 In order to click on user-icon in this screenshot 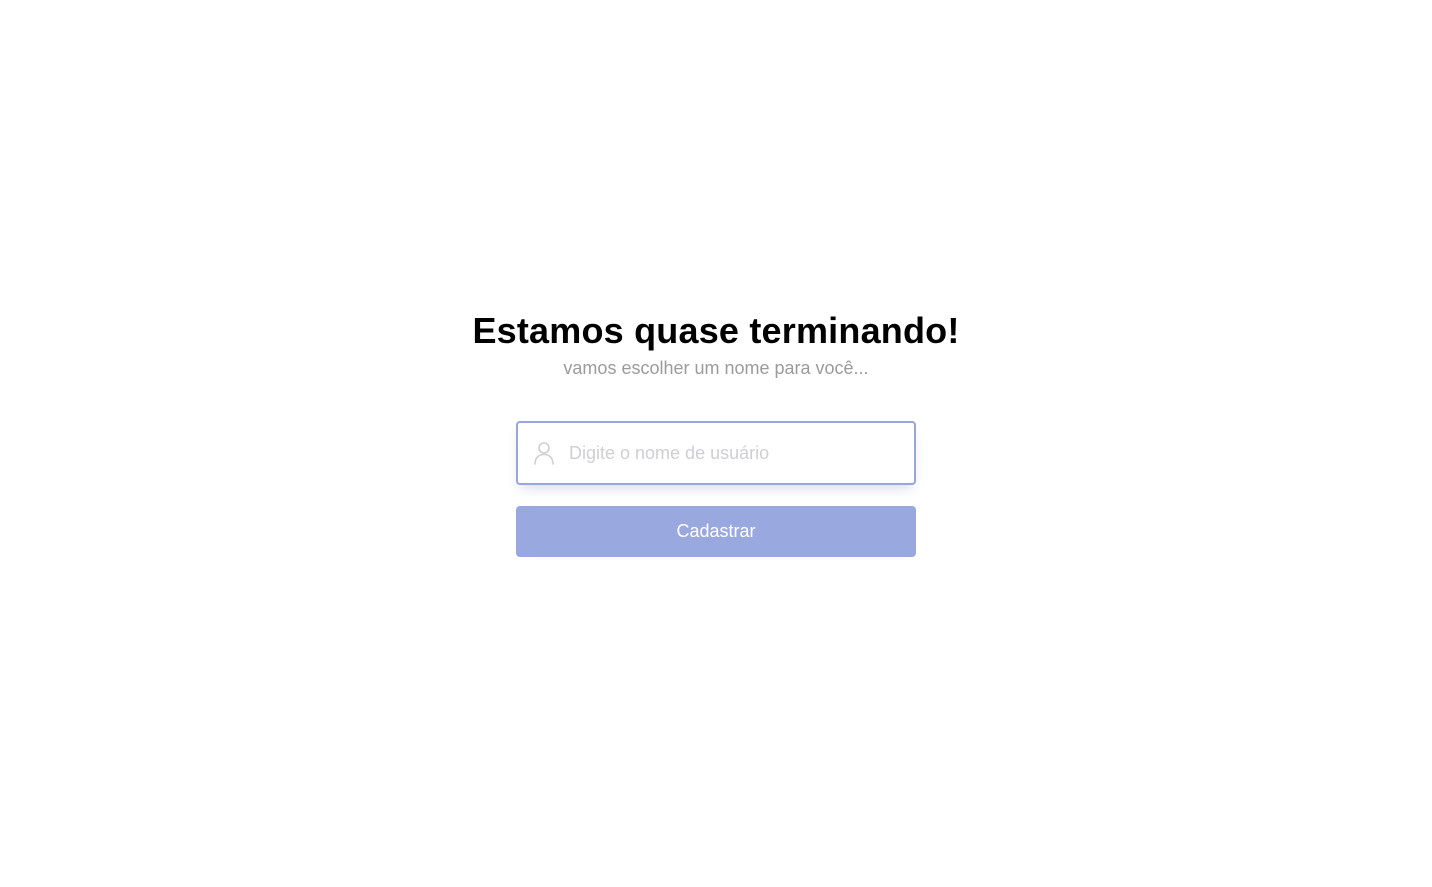, I will do `click(544, 453)`.